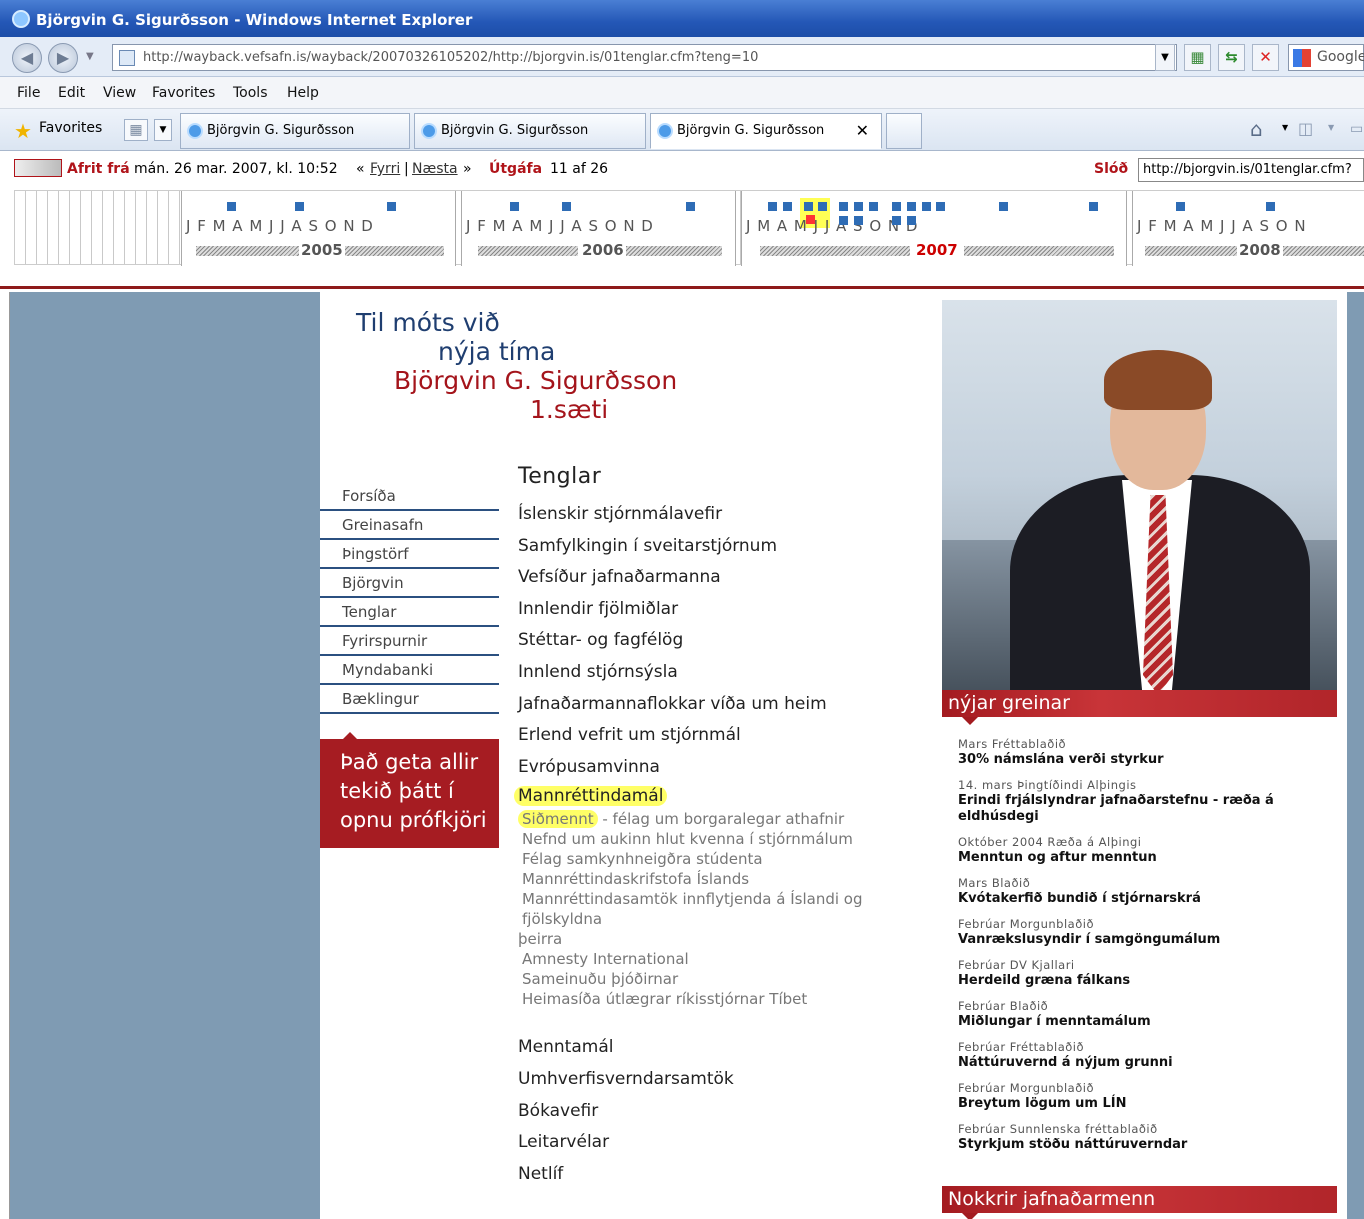 This screenshot has width=1364, height=1219. What do you see at coordinates (730, 1048) in the screenshot?
I see `category-link: Menntamál` at bounding box center [730, 1048].